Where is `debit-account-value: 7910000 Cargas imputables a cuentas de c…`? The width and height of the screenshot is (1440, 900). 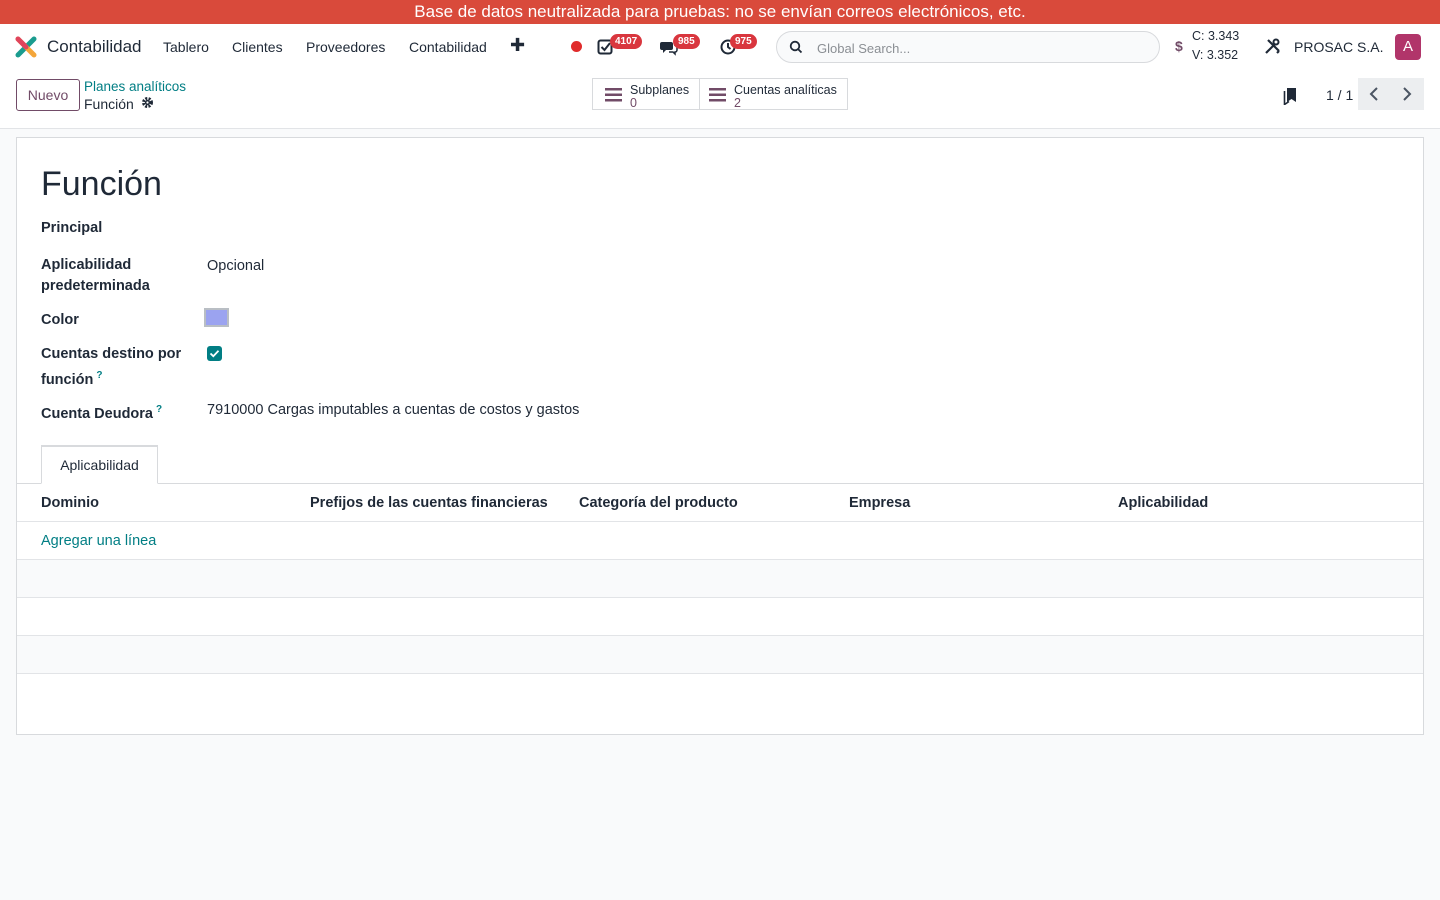 debit-account-value: 7910000 Cargas imputables a cuentas de c… is located at coordinates (393, 410).